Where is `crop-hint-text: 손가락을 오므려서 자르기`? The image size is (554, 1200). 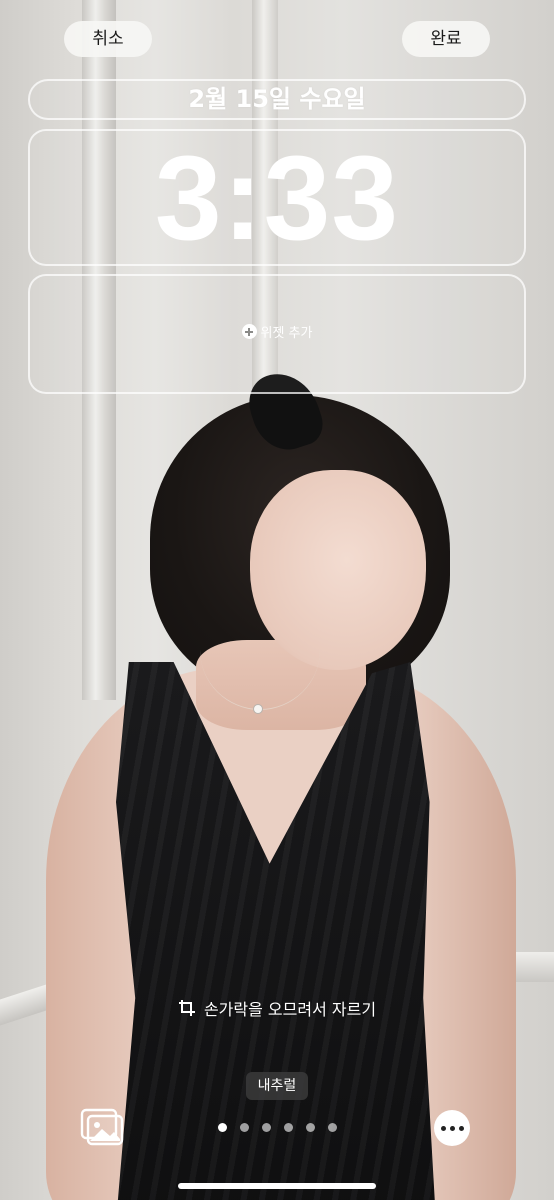 crop-hint-text: 손가락을 오므려서 자르기 is located at coordinates (290, 1009).